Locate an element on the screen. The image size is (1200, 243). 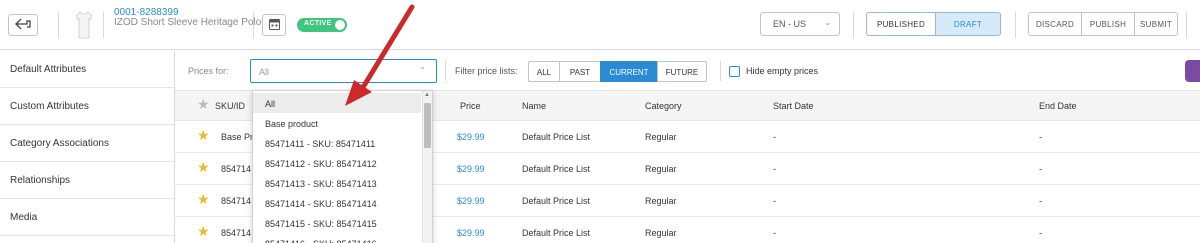
prices-for-value: All is located at coordinates (264, 72).